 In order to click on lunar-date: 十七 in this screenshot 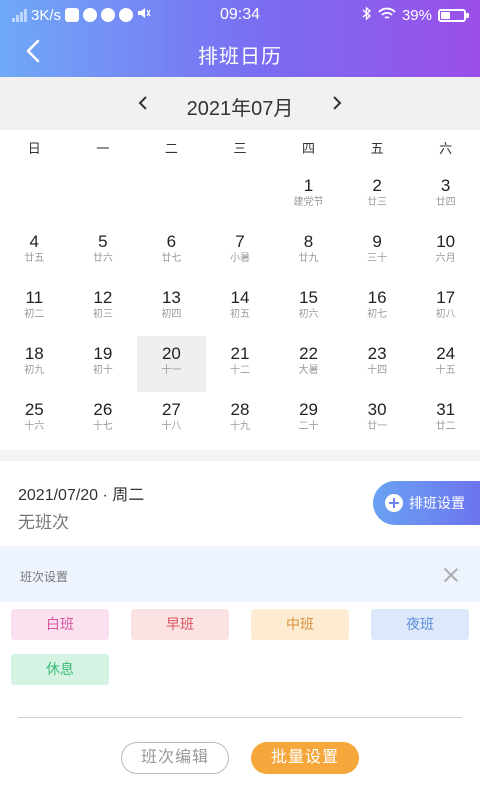, I will do `click(102, 426)`.